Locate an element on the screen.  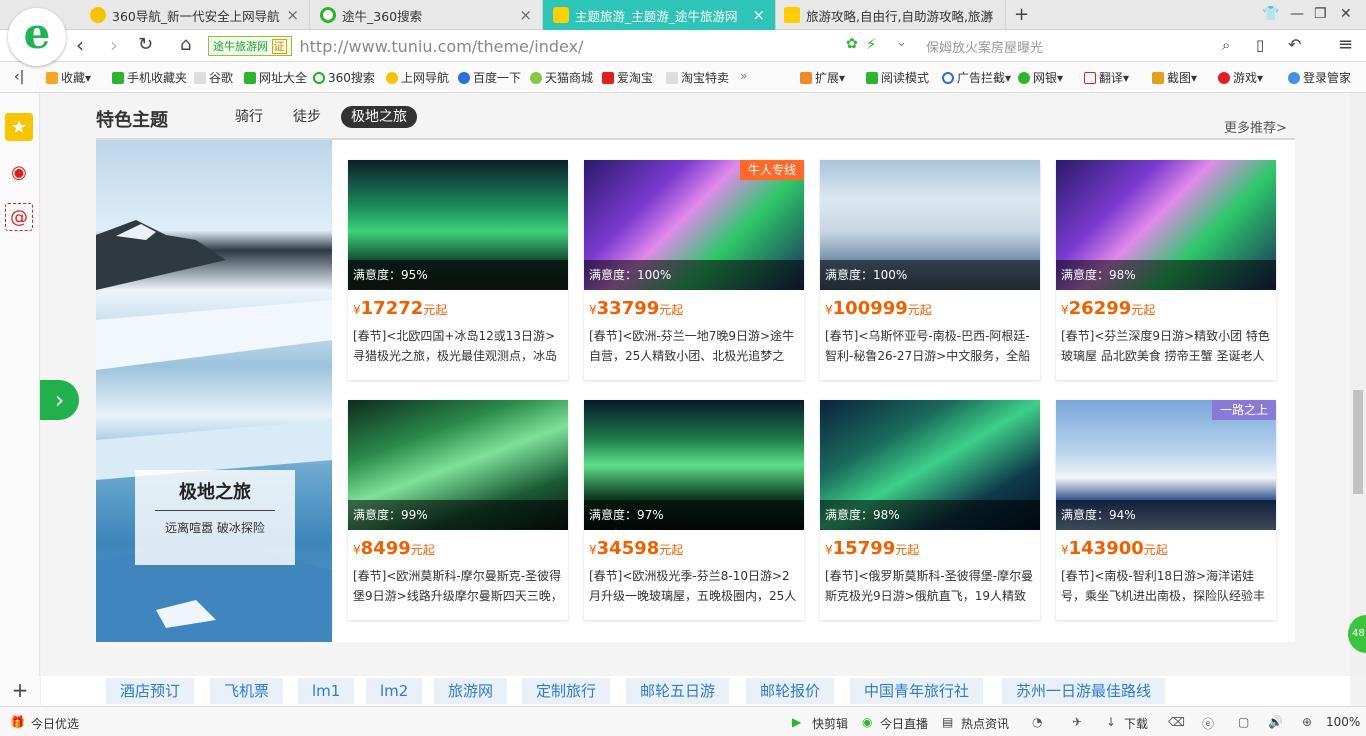
scrollbar-thumb is located at coordinates (1358, 442).